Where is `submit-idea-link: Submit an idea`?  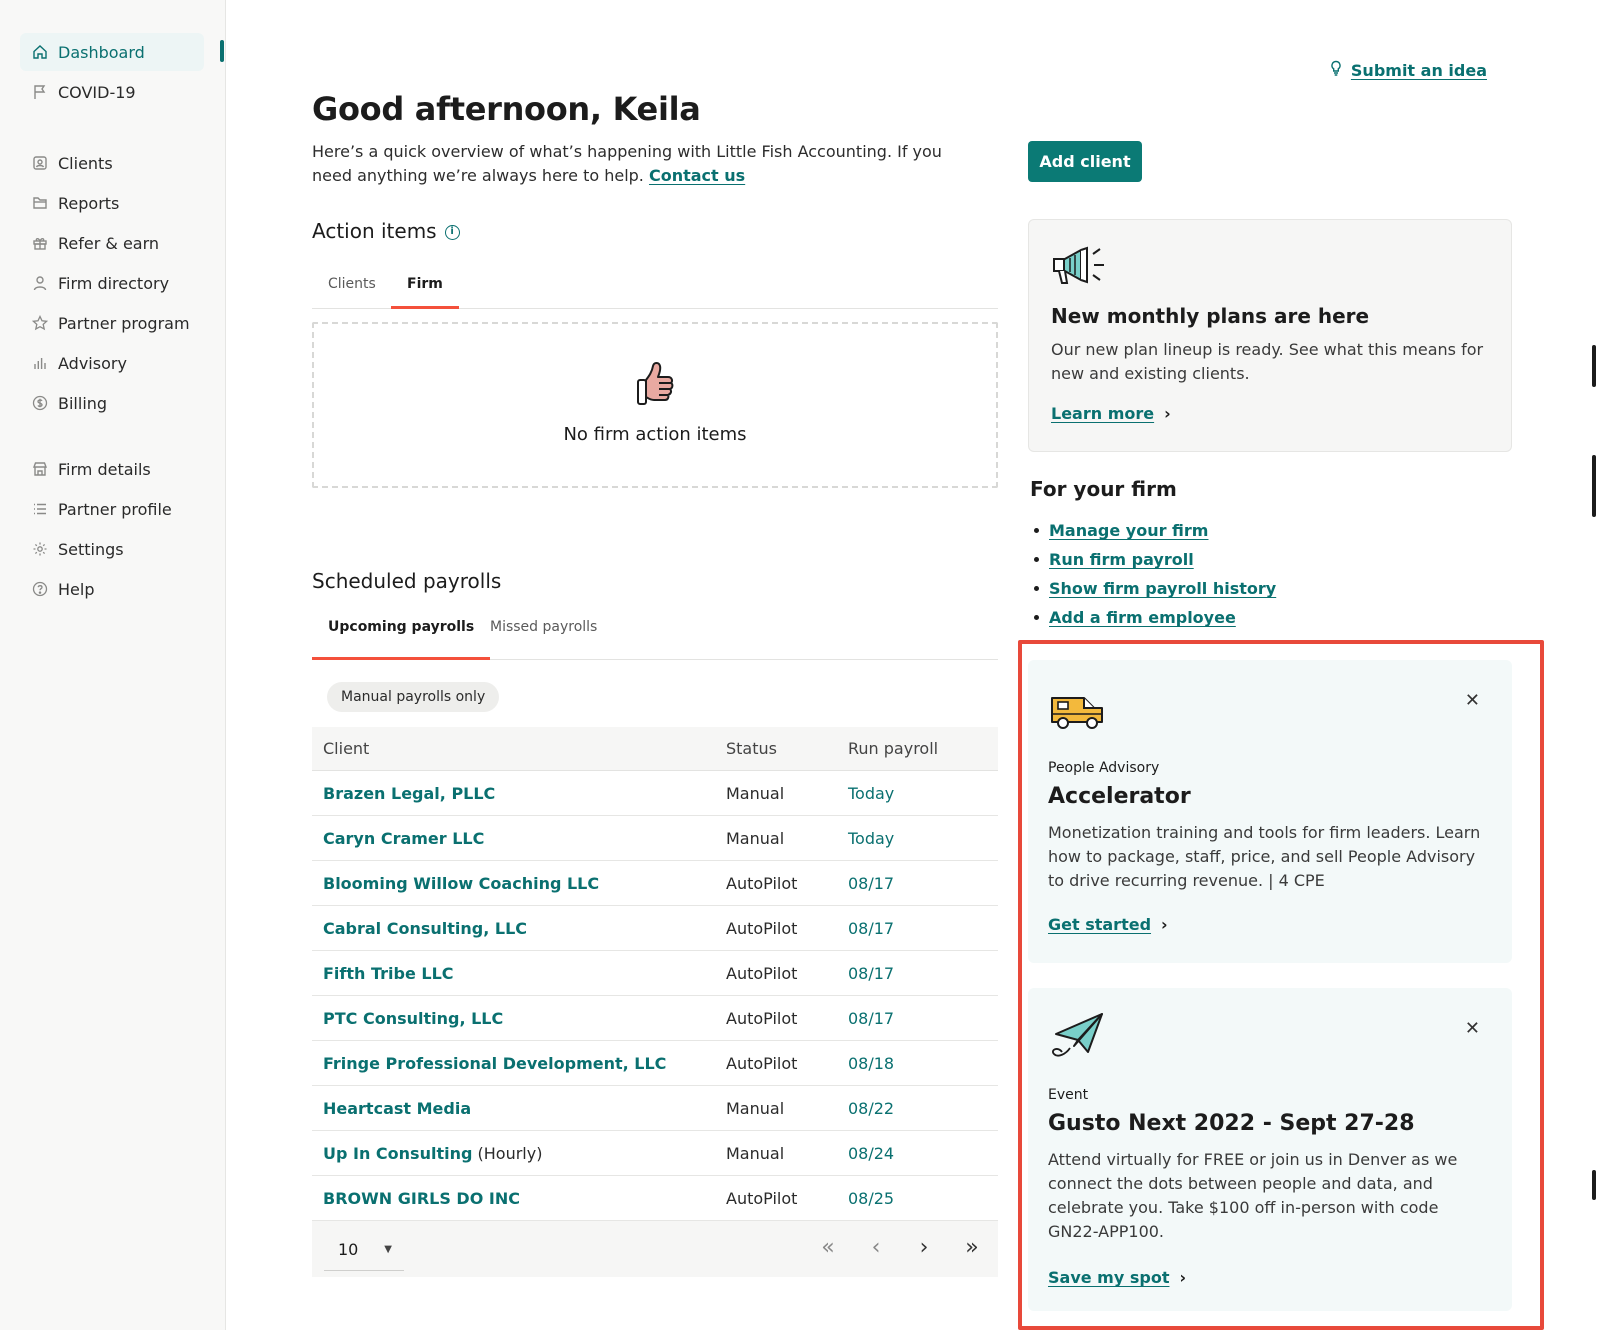
submit-idea-link: Submit an idea is located at coordinates (1408, 70).